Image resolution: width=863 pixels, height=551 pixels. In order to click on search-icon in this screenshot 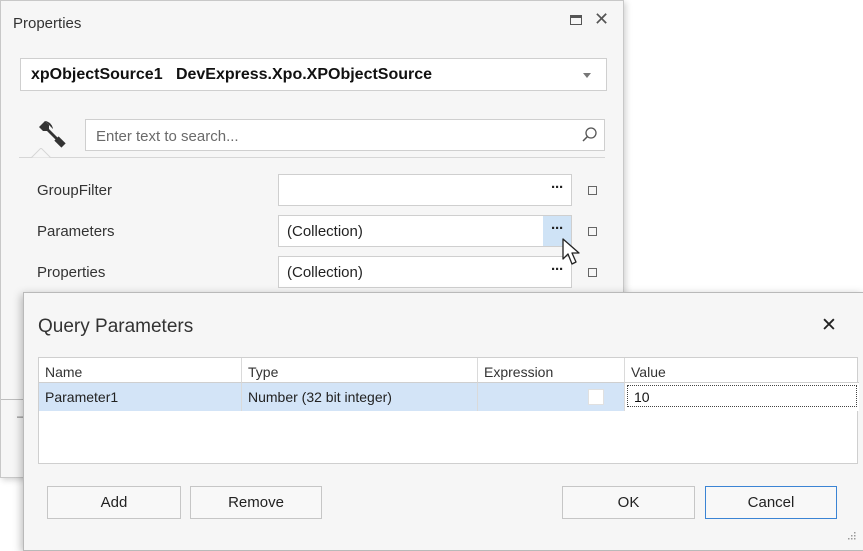, I will do `click(589, 135)`.